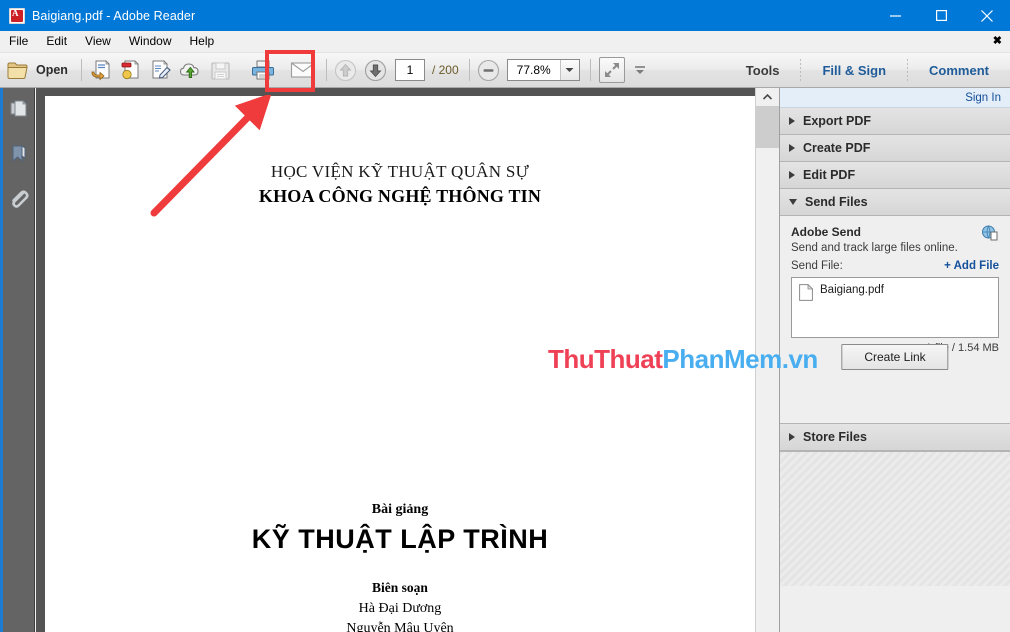 The height and width of the screenshot is (632, 1010). I want to click on pdf-file-icon, so click(17, 15).